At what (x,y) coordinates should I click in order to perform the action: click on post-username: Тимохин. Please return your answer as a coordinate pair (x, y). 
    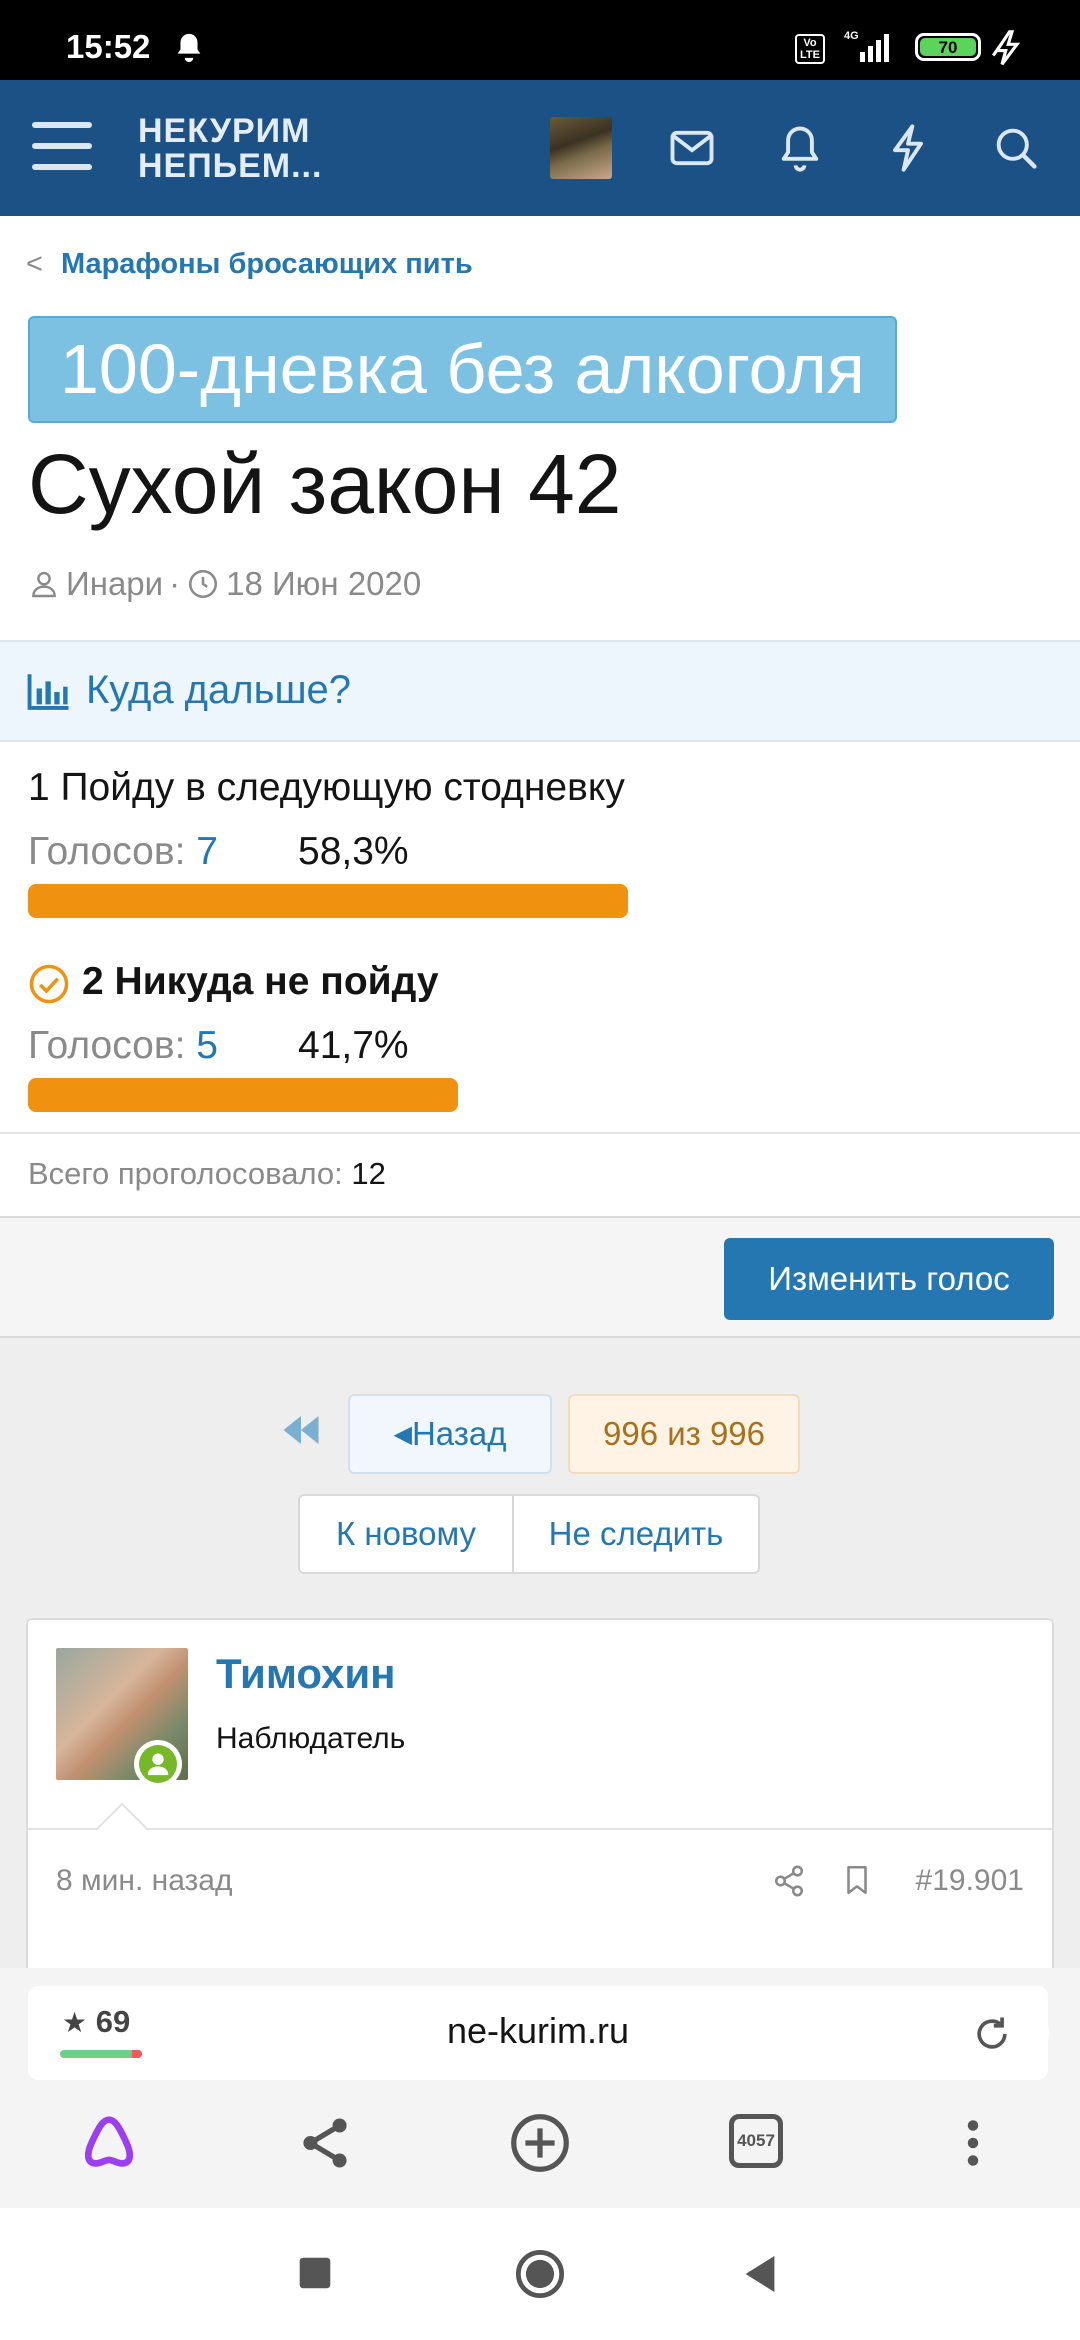
    Looking at the image, I should click on (306, 1674).